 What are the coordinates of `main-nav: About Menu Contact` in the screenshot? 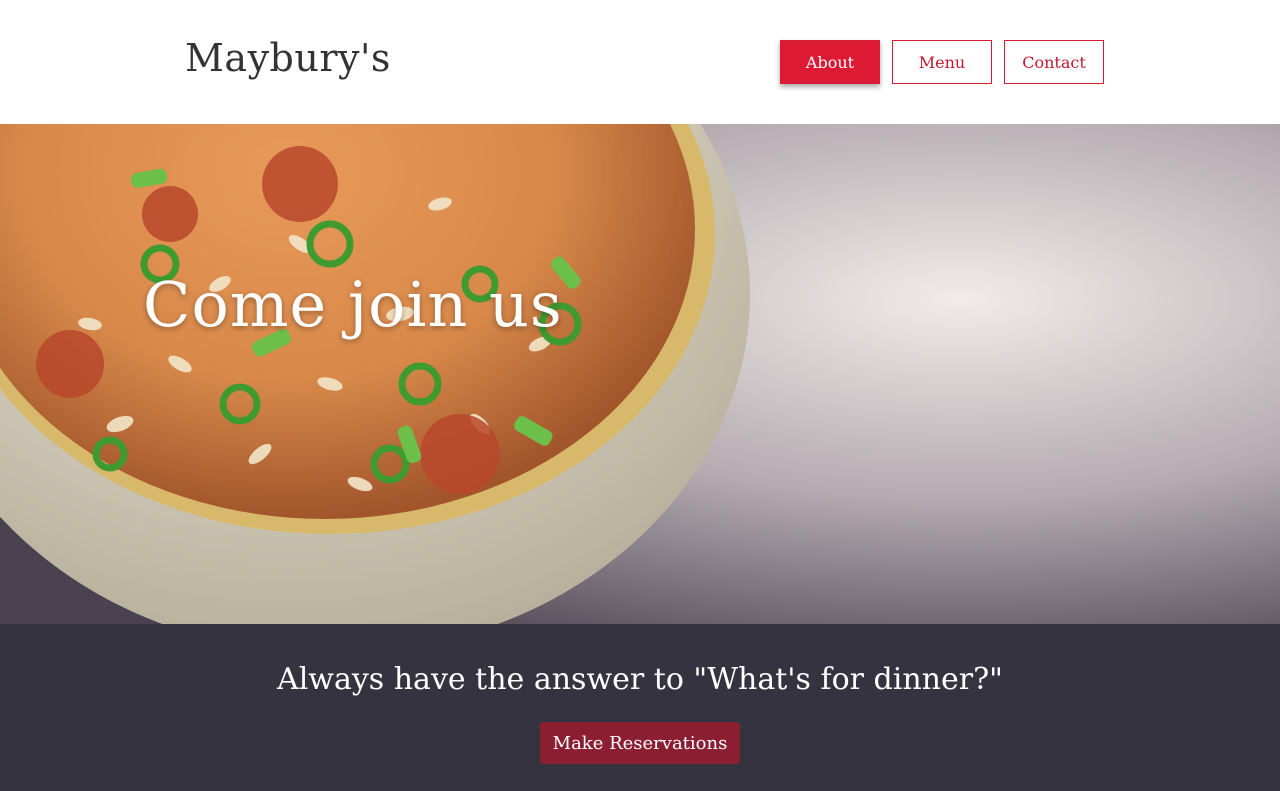 It's located at (942, 62).